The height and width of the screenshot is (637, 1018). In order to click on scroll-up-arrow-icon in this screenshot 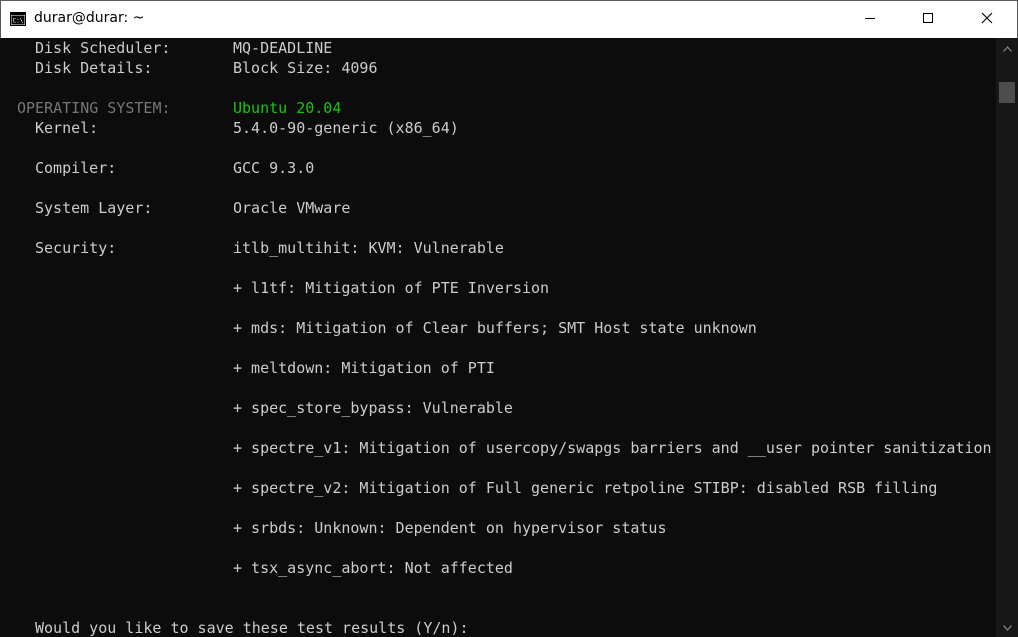, I will do `click(1007, 48)`.